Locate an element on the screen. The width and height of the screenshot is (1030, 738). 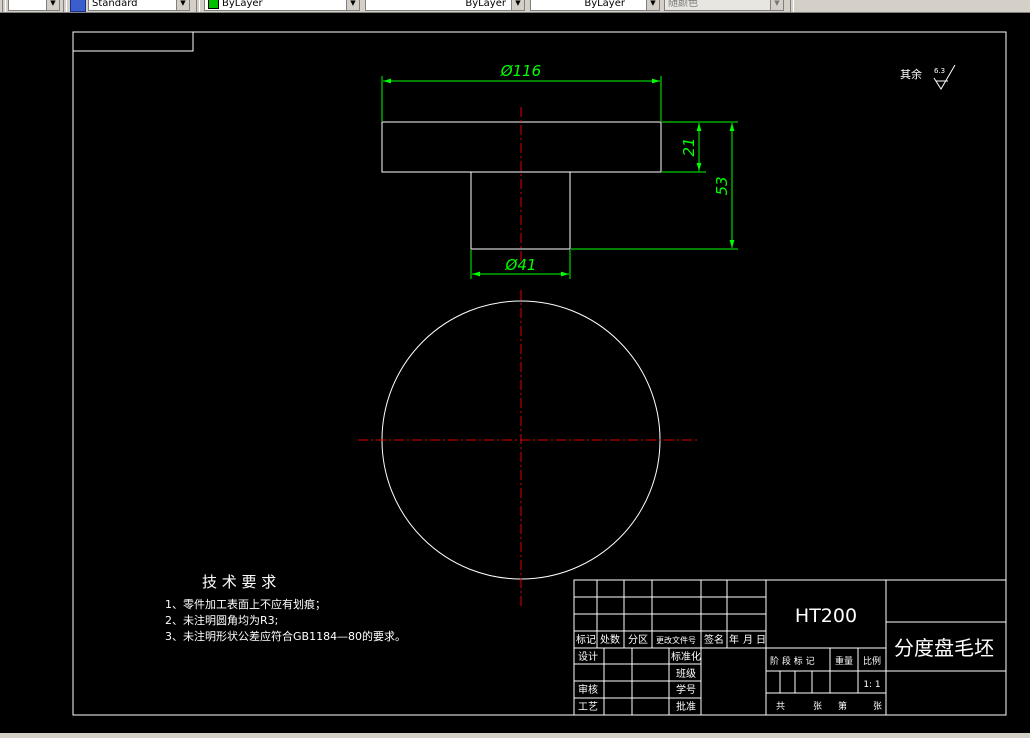
tb-scale-label: 比例 is located at coordinates (872, 661).